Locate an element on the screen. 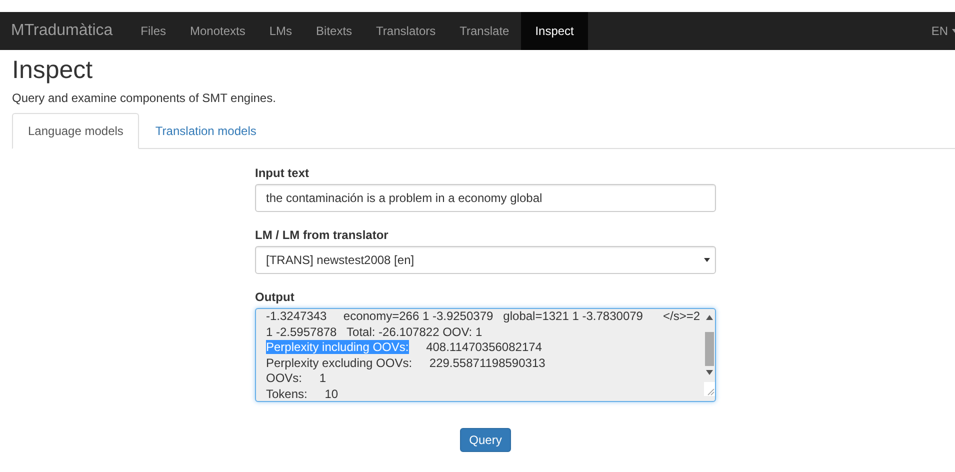 The width and height of the screenshot is (955, 472). caret-icon is located at coordinates (707, 260).